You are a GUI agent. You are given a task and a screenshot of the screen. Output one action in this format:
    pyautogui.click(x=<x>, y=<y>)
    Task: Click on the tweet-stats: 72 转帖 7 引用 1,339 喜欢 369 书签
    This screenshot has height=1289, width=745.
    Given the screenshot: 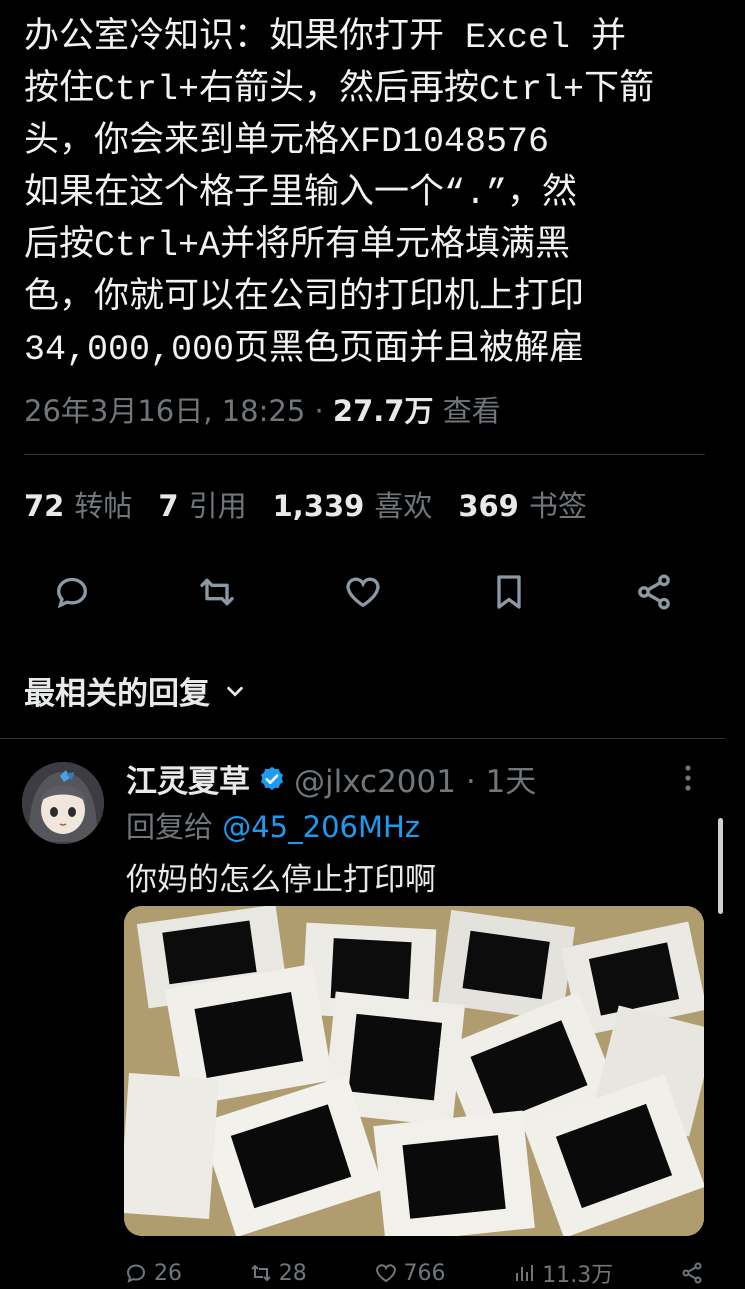 What is the action you would take?
    pyautogui.click(x=305, y=504)
    